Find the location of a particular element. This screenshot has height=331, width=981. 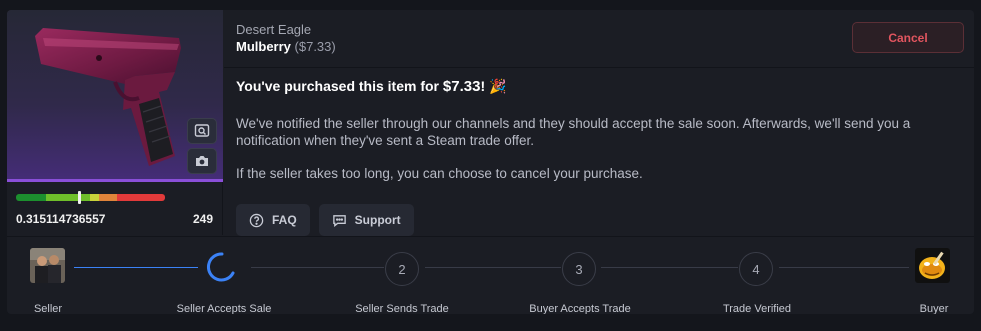

party-icon: 🎉 is located at coordinates (498, 86).